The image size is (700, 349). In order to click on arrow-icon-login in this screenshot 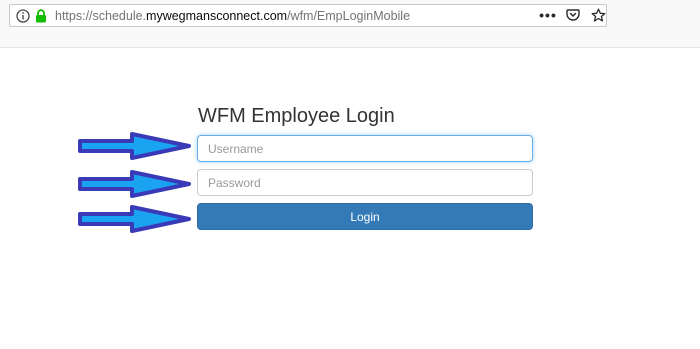, I will do `click(134, 219)`.